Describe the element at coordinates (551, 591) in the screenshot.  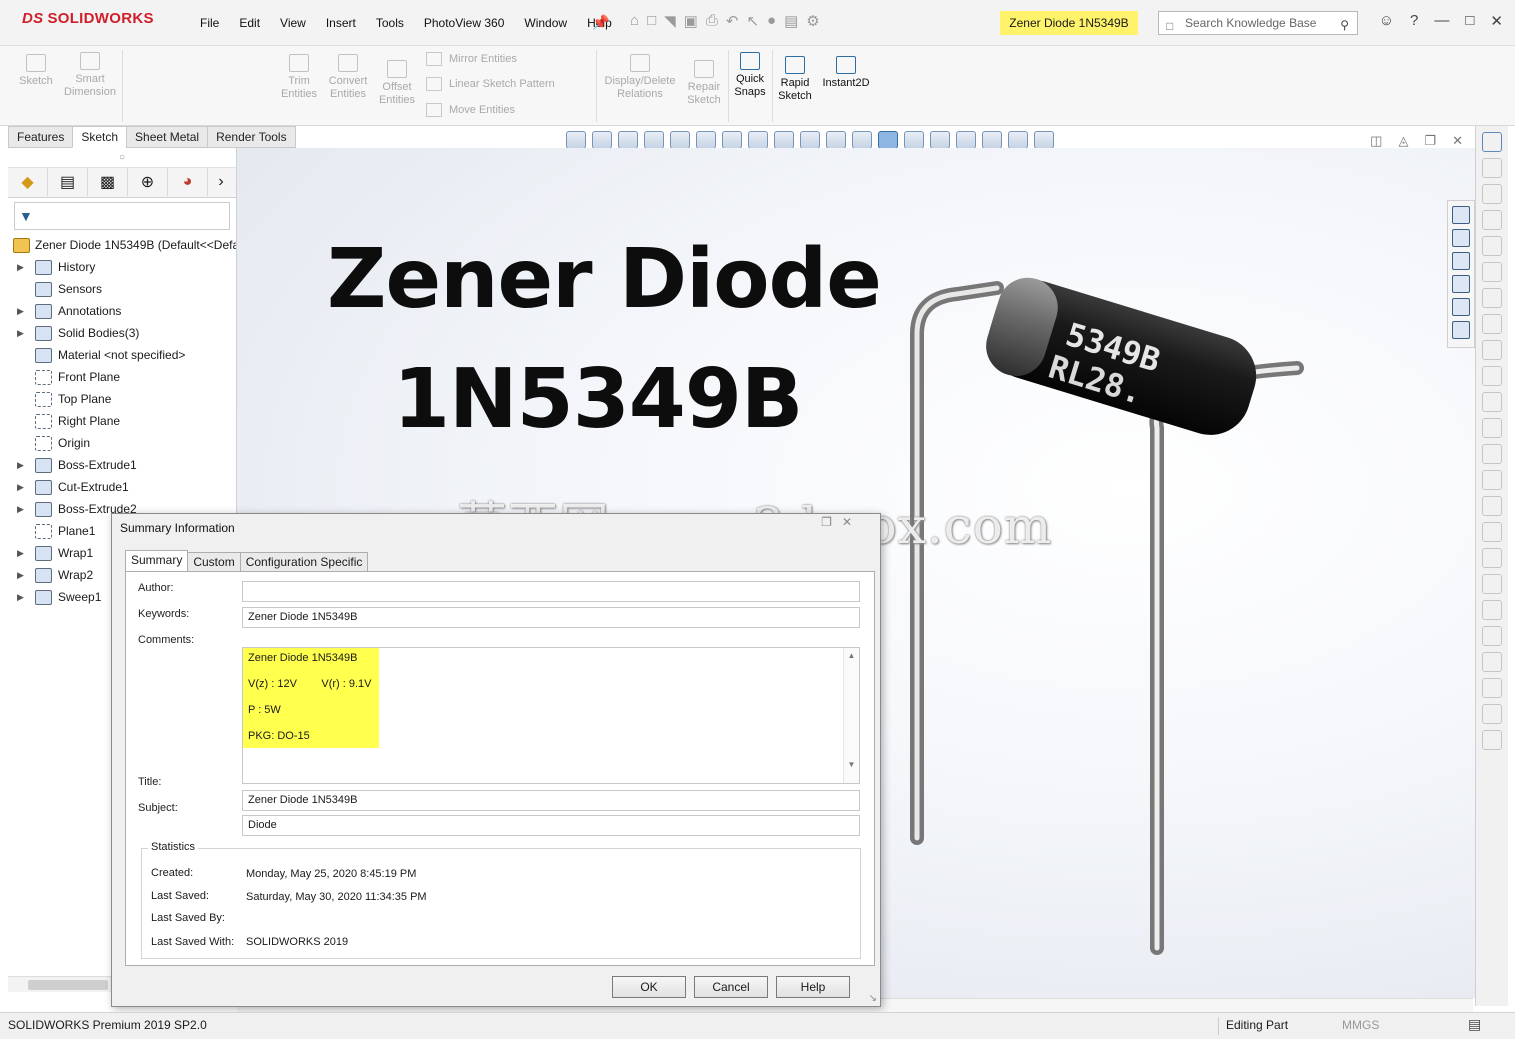
I see `author-field` at that location.